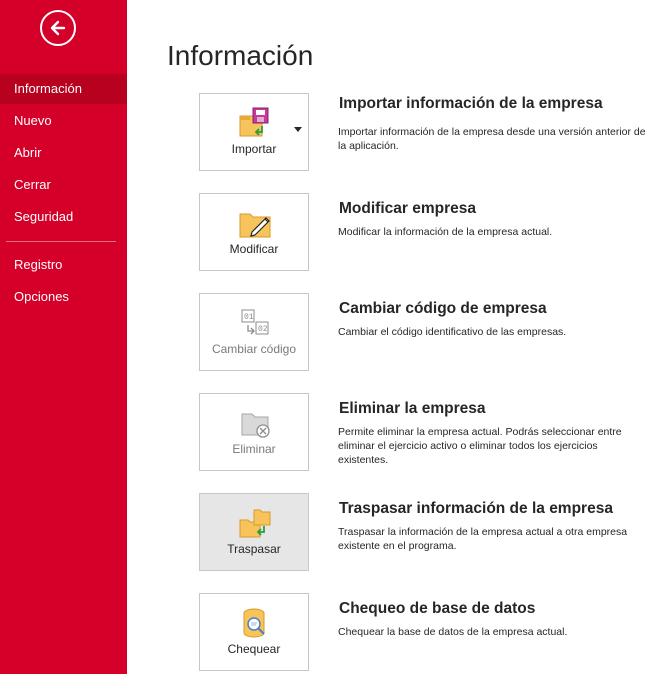  What do you see at coordinates (263, 329) in the screenshot?
I see `svg-text: 02` at bounding box center [263, 329].